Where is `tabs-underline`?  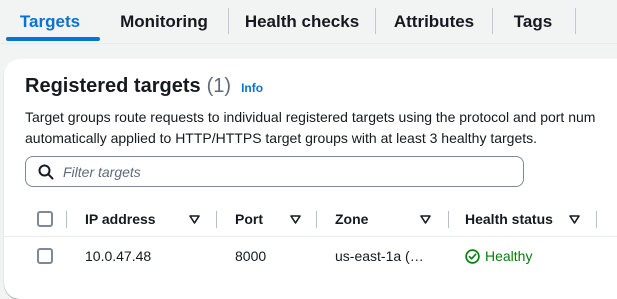
tabs-underline is located at coordinates (308, 43).